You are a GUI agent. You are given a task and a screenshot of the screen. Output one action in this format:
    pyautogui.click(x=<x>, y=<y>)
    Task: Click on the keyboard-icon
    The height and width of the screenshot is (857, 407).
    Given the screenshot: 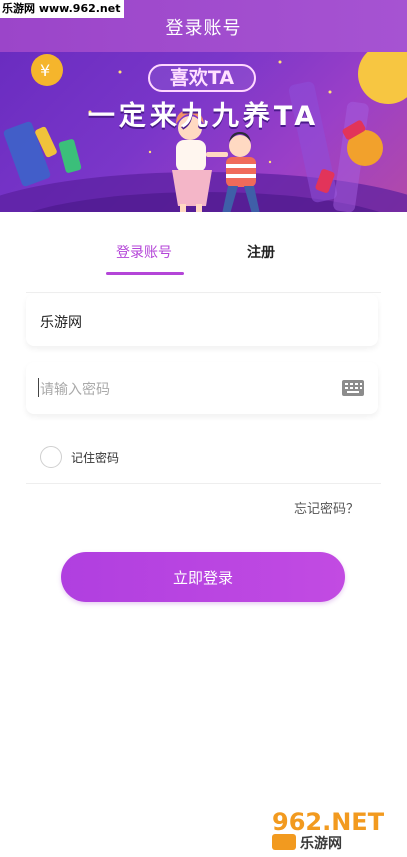 What is the action you would take?
    pyautogui.click(x=353, y=388)
    